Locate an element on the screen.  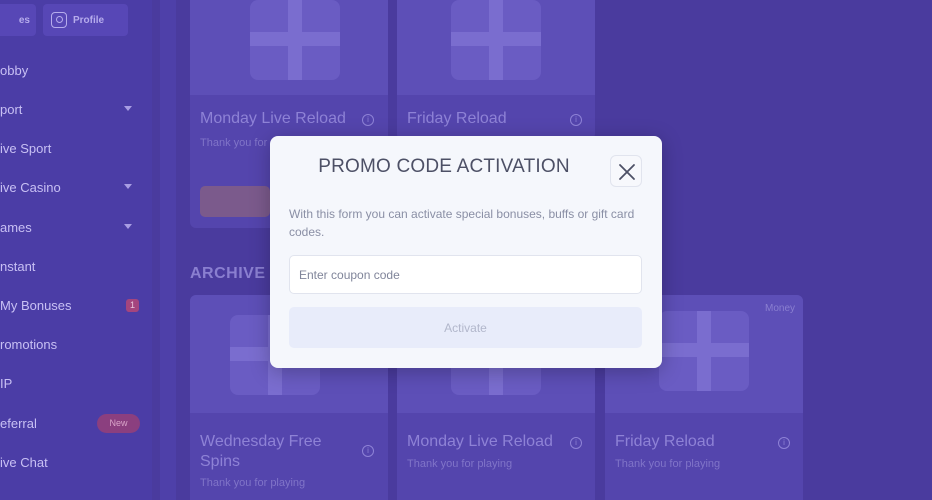
sidebar-top-button-left-label: es is located at coordinates (24, 20).